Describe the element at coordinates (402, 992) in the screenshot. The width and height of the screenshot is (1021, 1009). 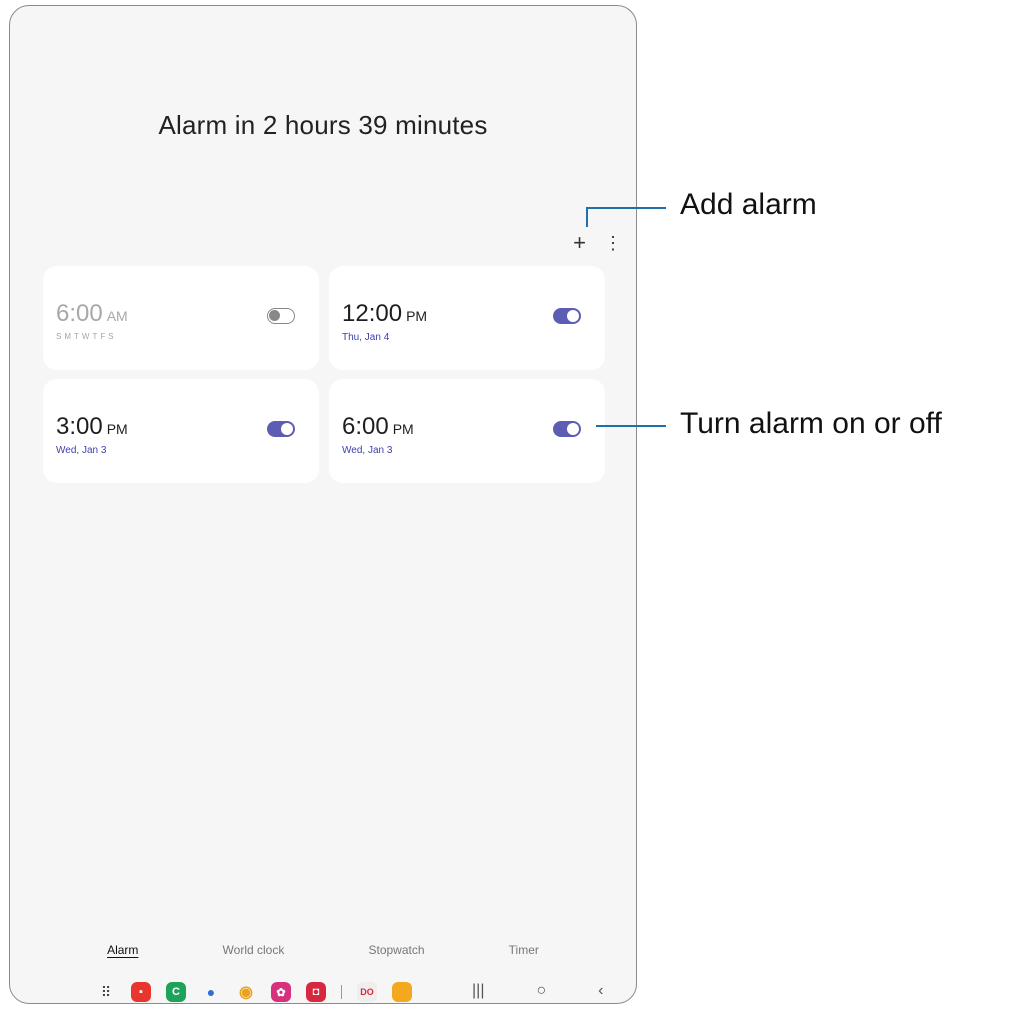
I see `folder-icon` at that location.